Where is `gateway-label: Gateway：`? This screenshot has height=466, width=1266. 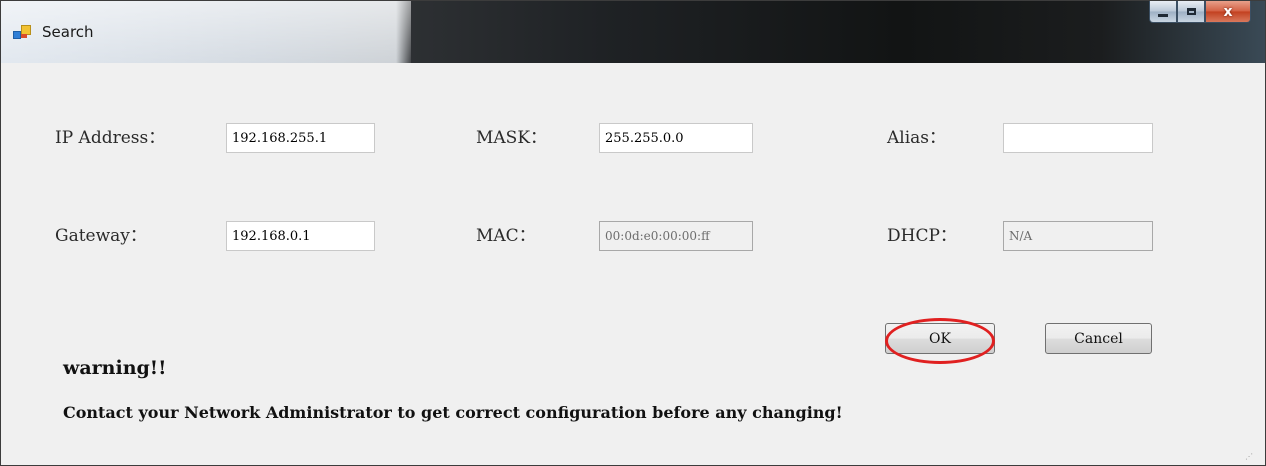
gateway-label: Gateway： is located at coordinates (101, 236).